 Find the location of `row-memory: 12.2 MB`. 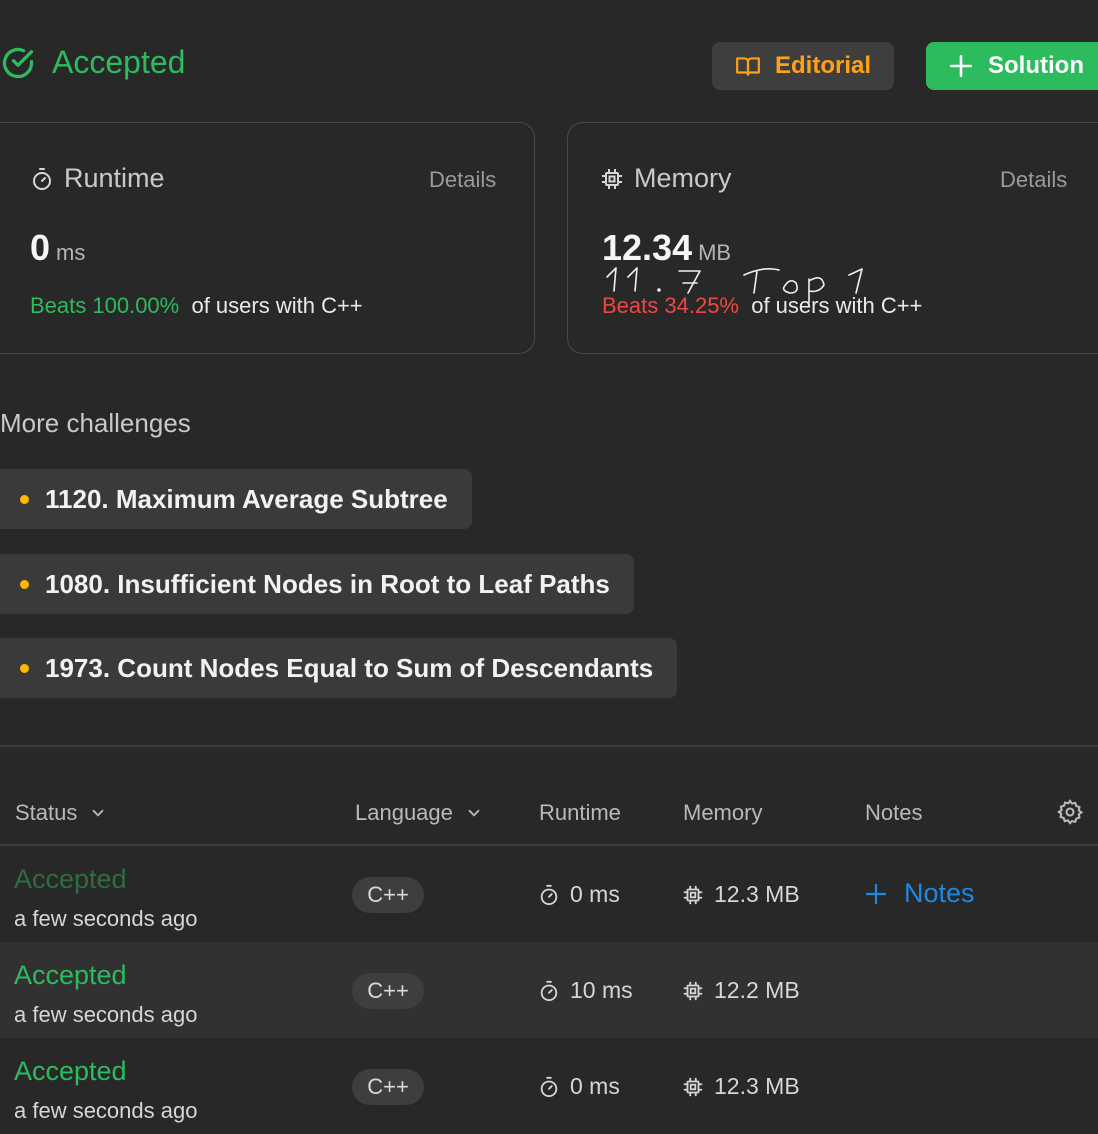

row-memory: 12.2 MB is located at coordinates (741, 990).